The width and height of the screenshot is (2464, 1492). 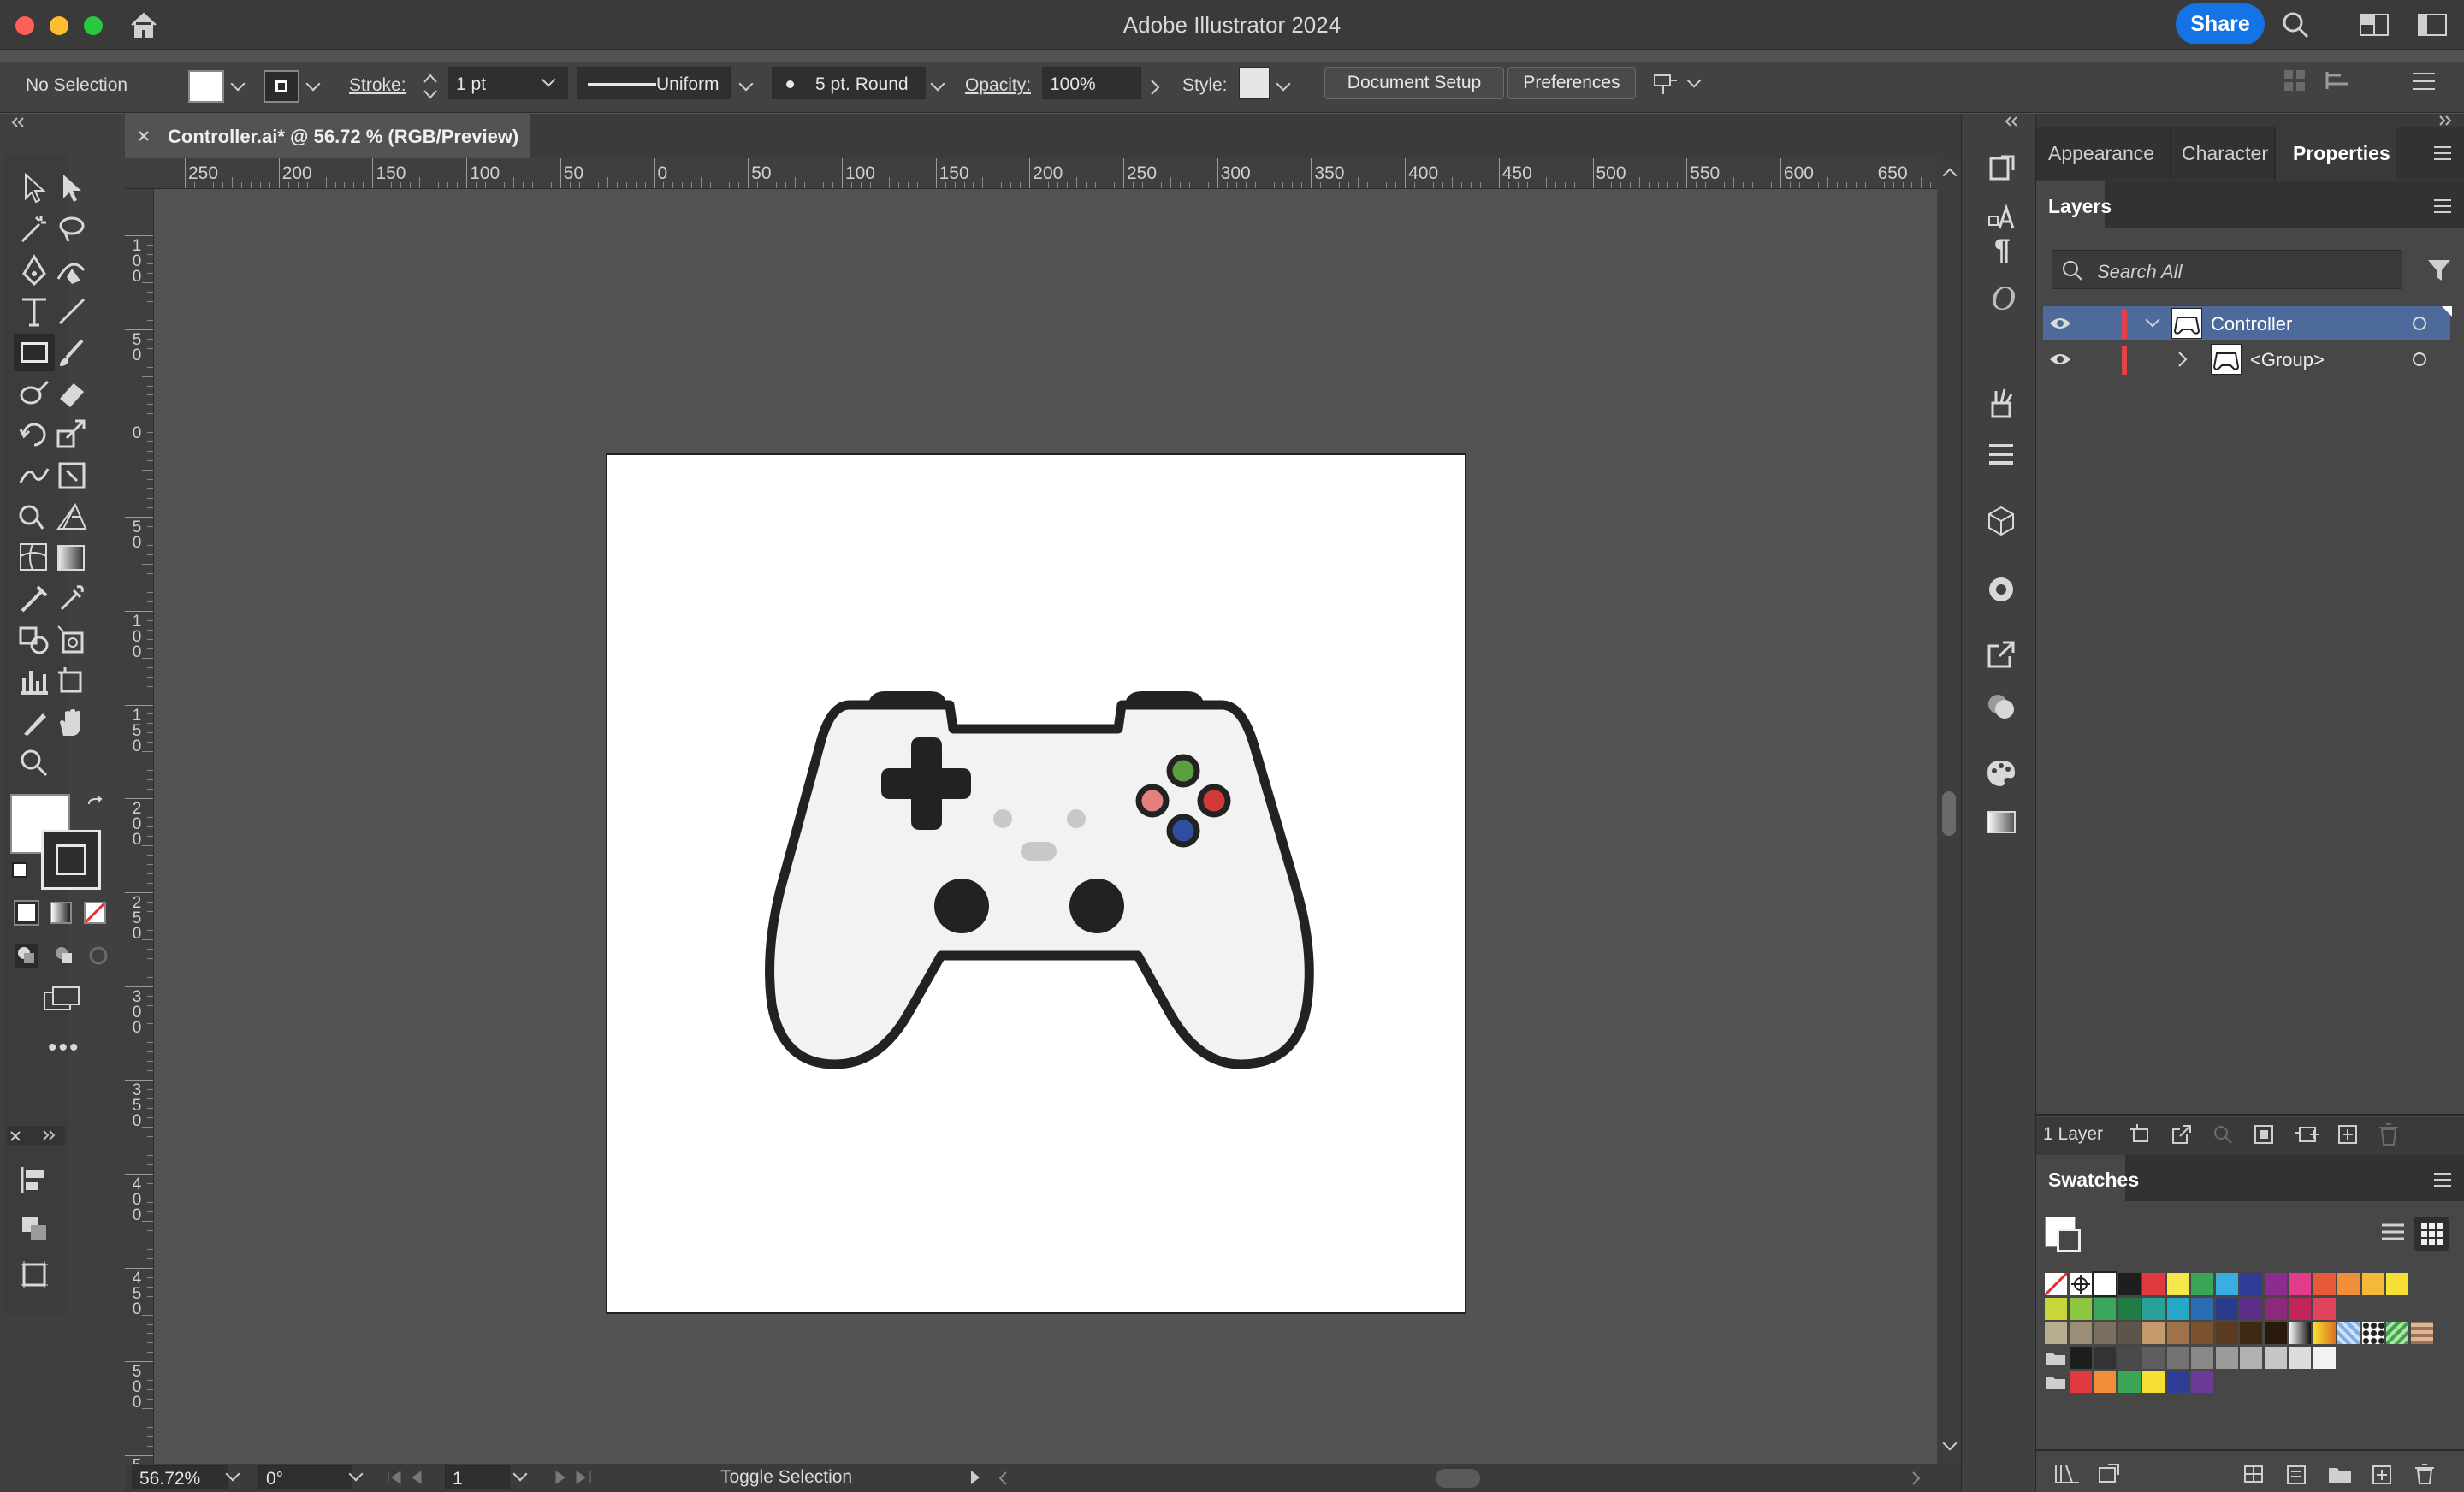 What do you see at coordinates (2393, 1234) in the screenshot?
I see `list-view-icon` at bounding box center [2393, 1234].